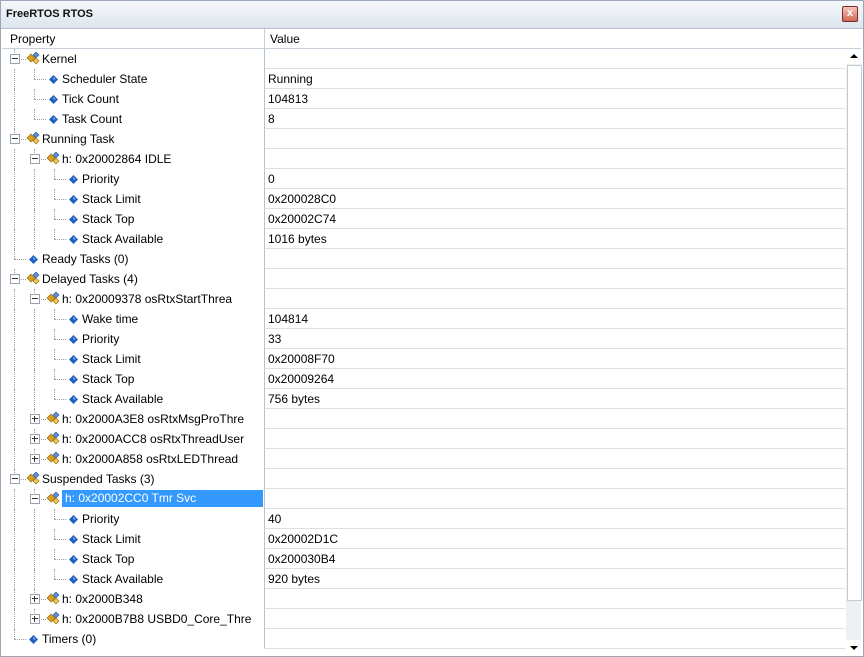 The width and height of the screenshot is (864, 657). I want to click on property-label: h: 0x2000A858 osRtxLEDThread, so click(150, 459).